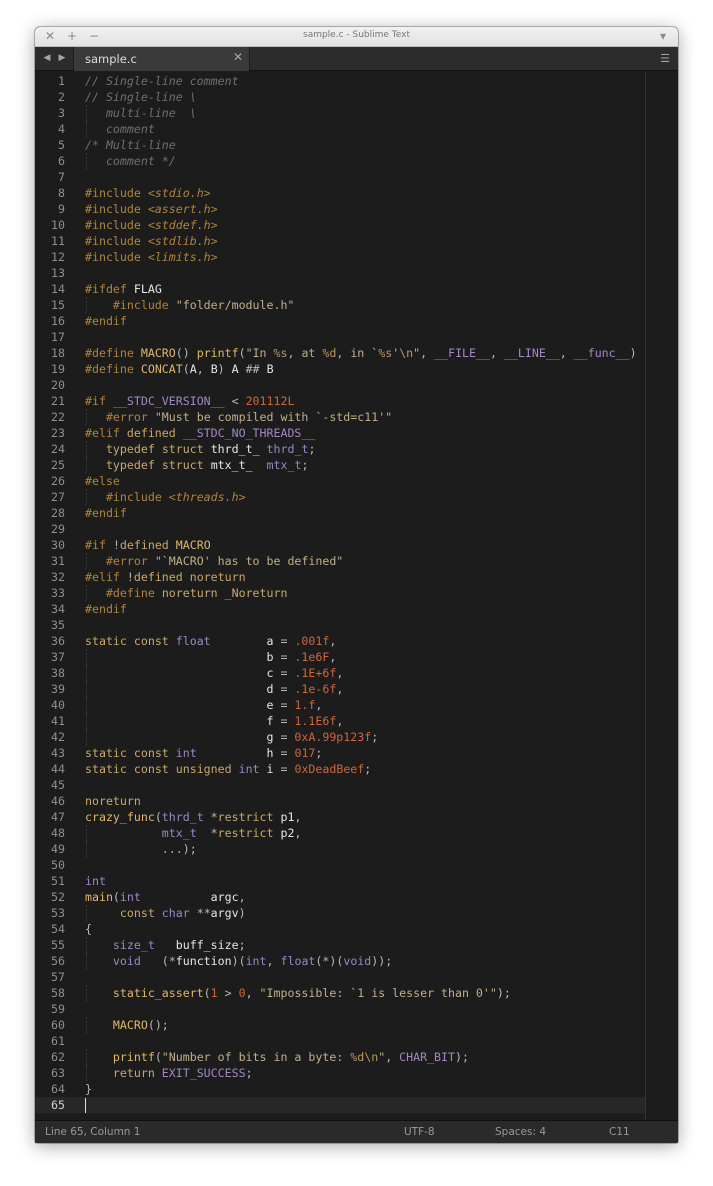  Describe the element at coordinates (619, 1132) in the screenshot. I see `syntax-indicator: C11` at that location.